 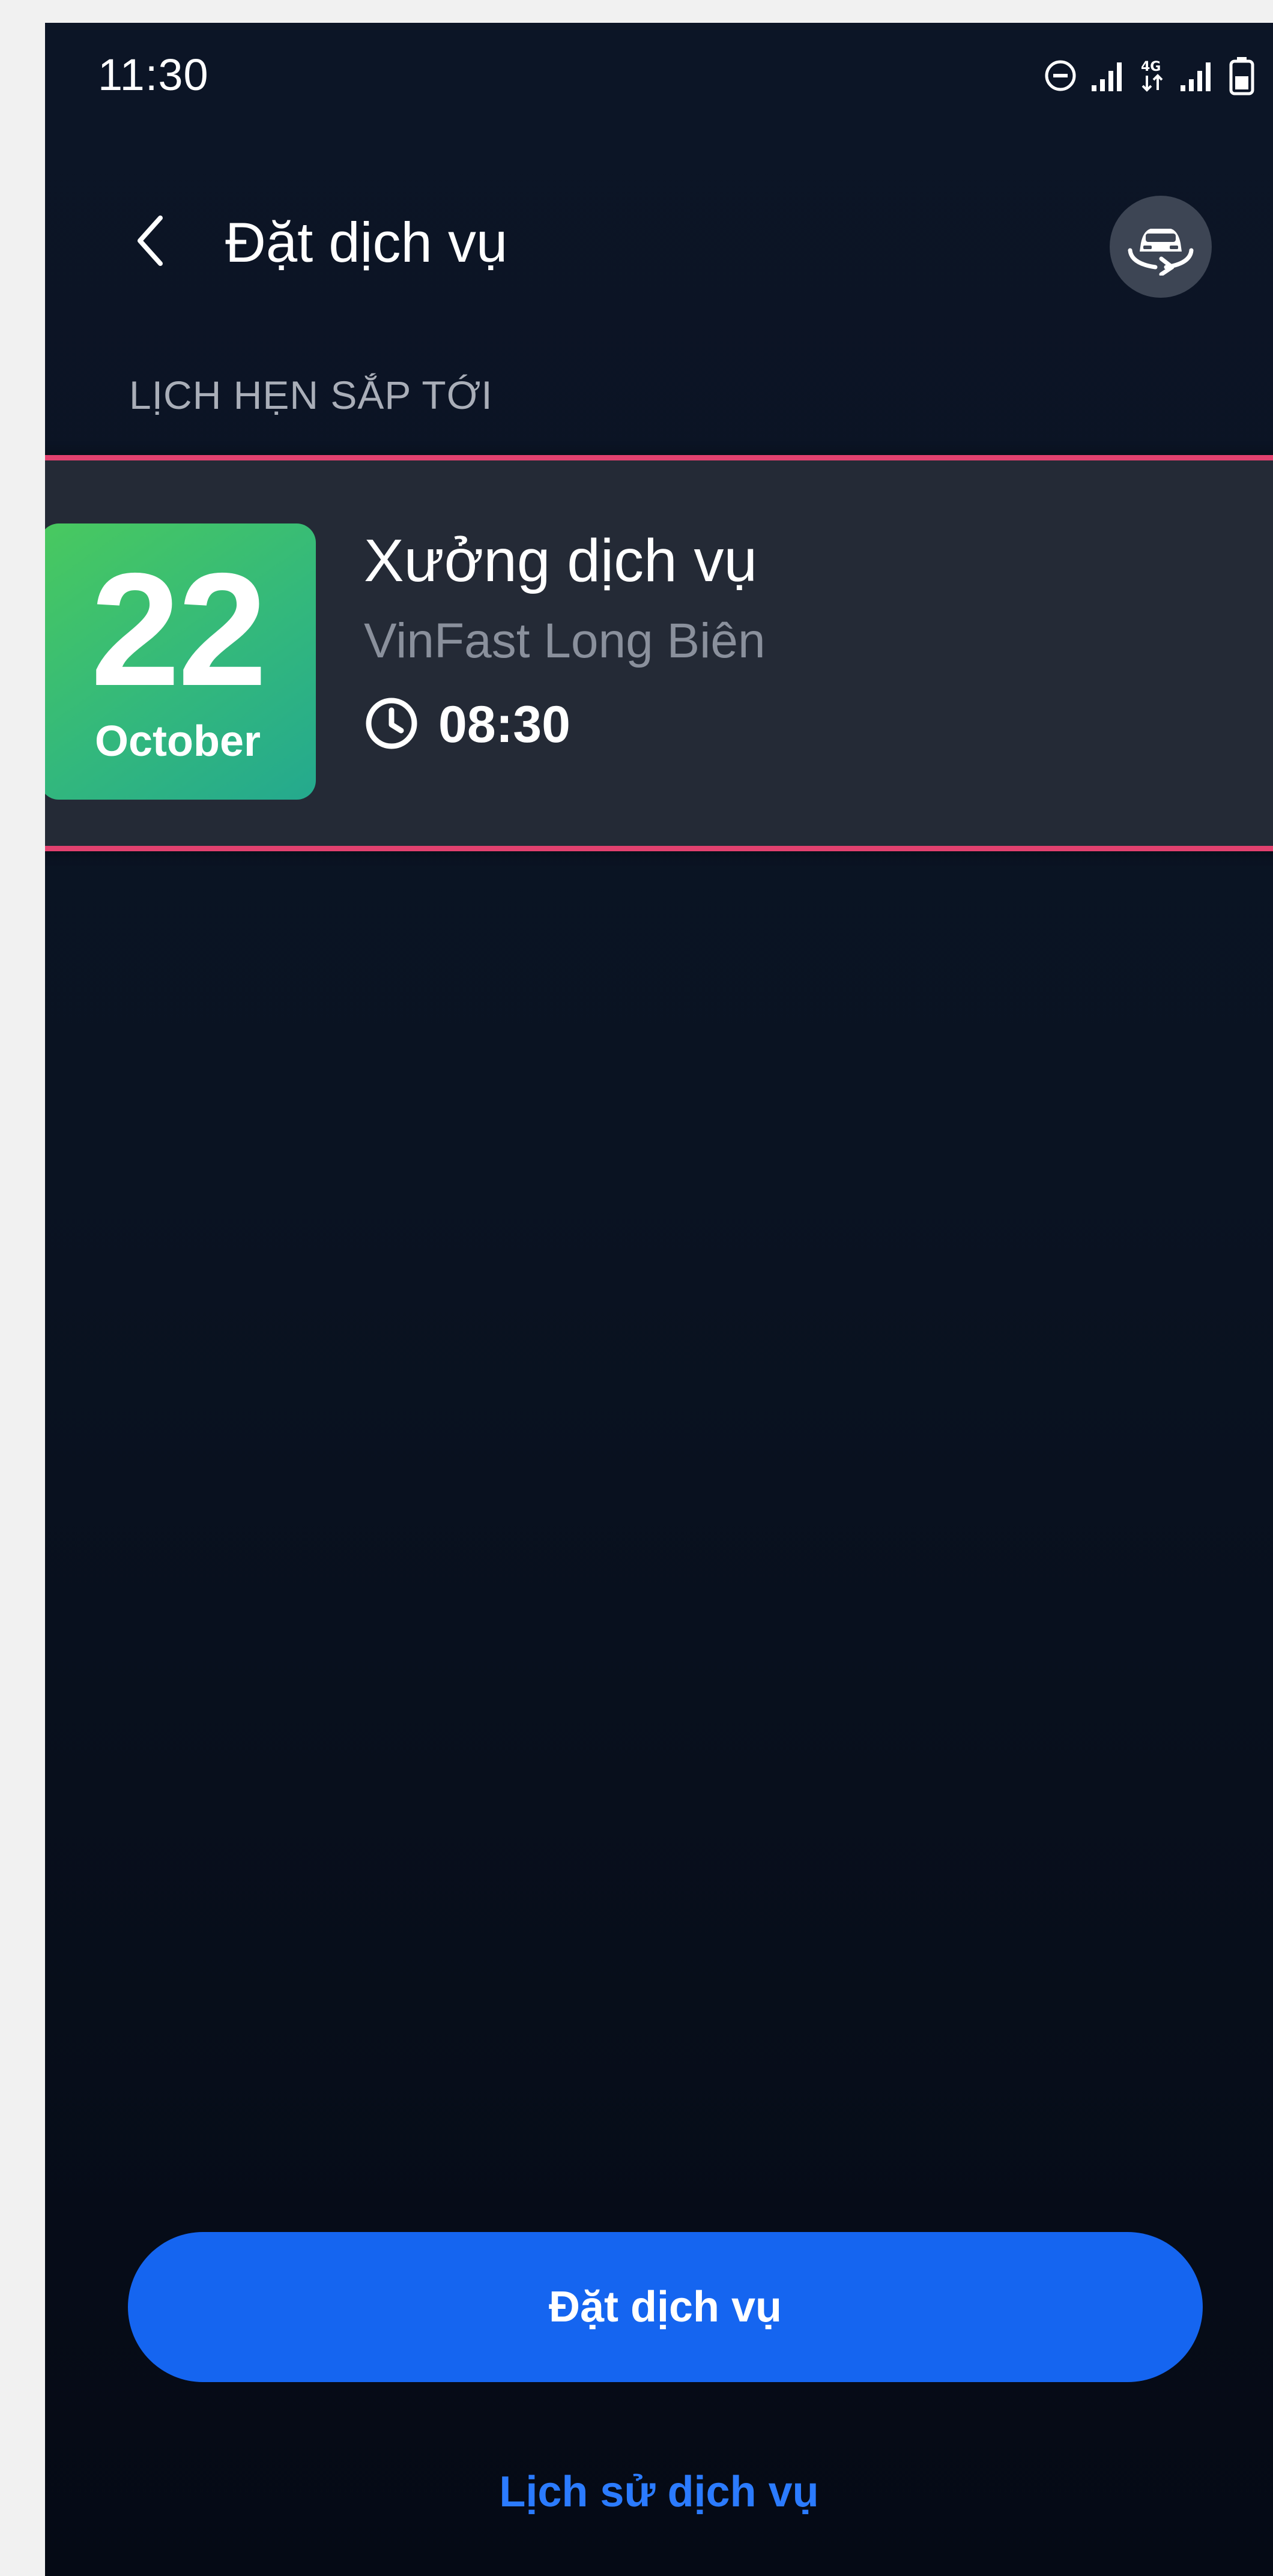 I want to click on appointment-time: 08:30, so click(x=504, y=724).